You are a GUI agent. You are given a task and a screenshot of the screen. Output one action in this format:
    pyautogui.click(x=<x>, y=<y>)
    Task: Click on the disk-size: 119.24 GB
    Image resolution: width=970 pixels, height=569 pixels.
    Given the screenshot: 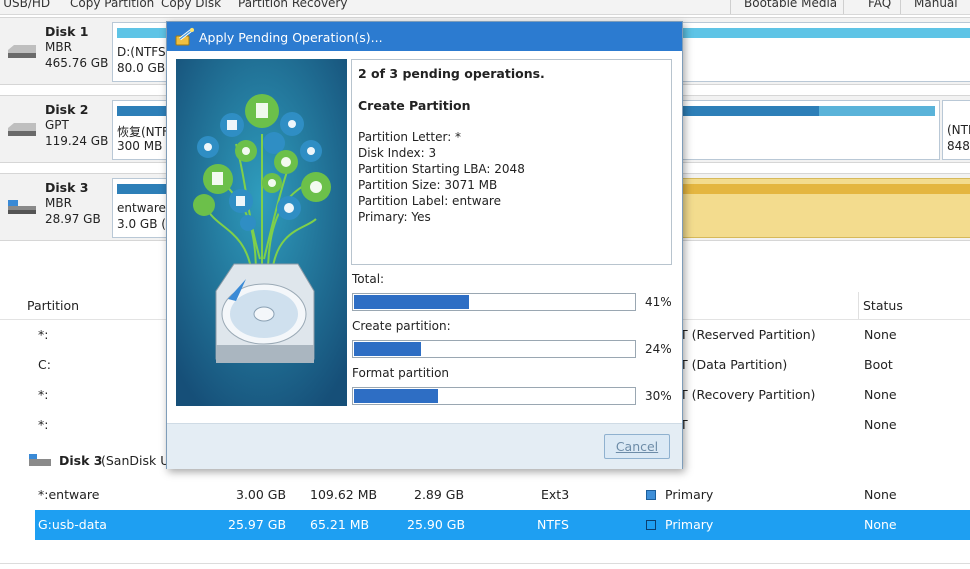 What is the action you would take?
    pyautogui.click(x=77, y=141)
    